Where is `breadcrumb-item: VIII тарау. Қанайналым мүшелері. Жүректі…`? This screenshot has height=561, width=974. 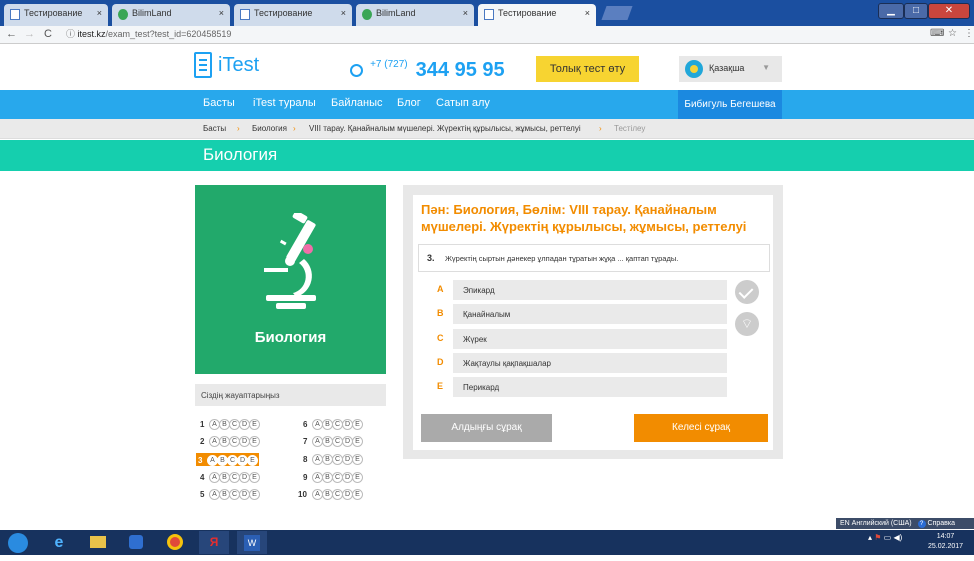 breadcrumb-item: VIII тарау. Қанайналым мүшелері. Жүректі… is located at coordinates (445, 128).